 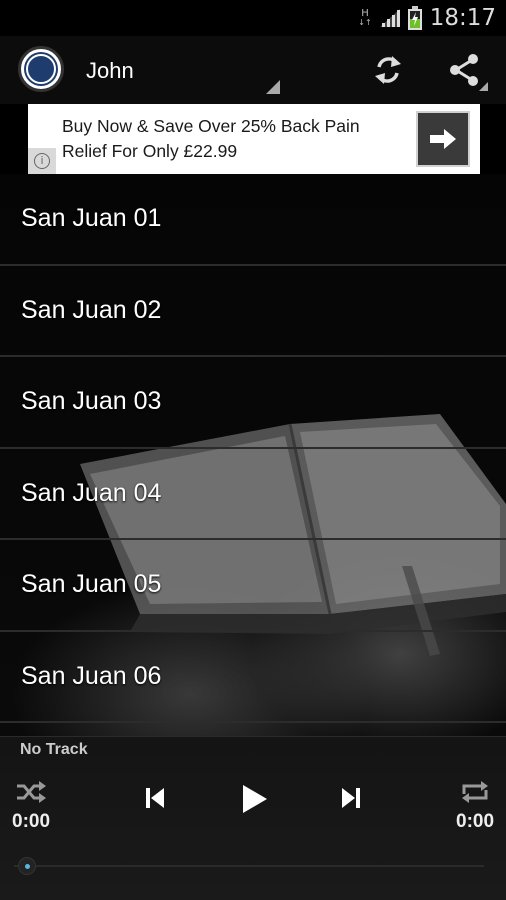 I want to click on app-logo-emblem, so click(x=41, y=69).